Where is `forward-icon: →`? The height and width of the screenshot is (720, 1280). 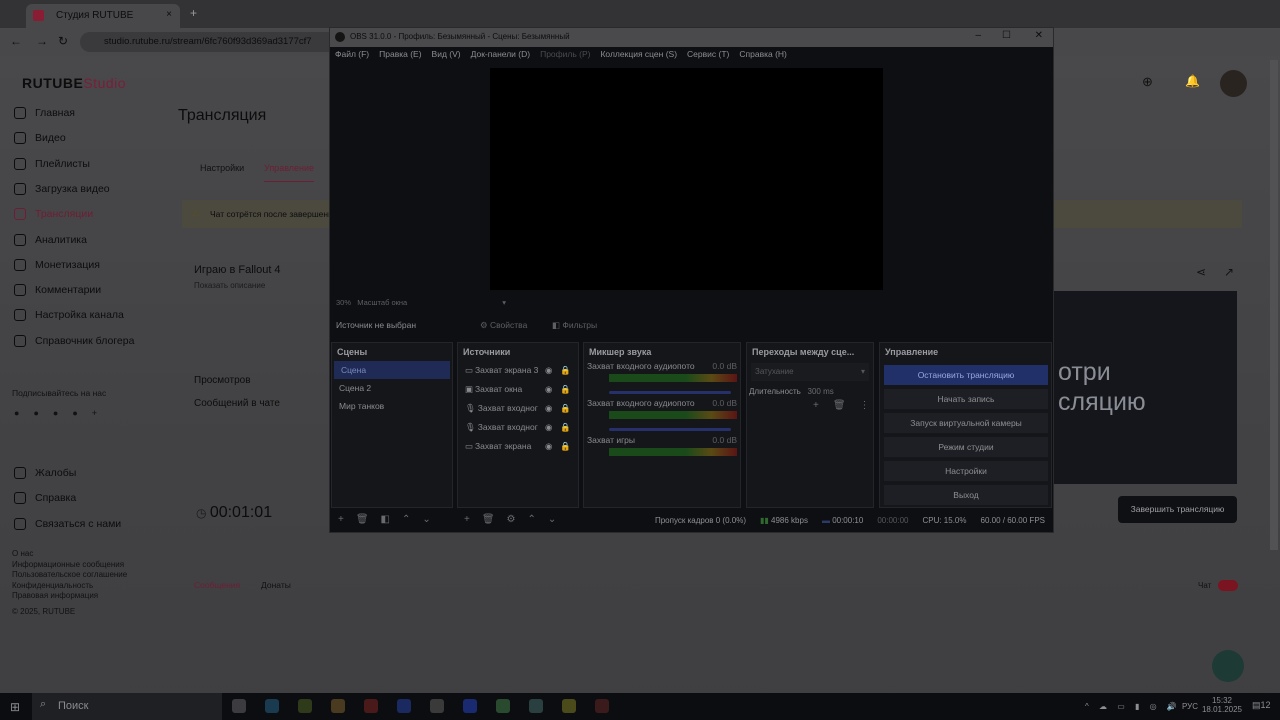 forward-icon: → is located at coordinates (42, 41).